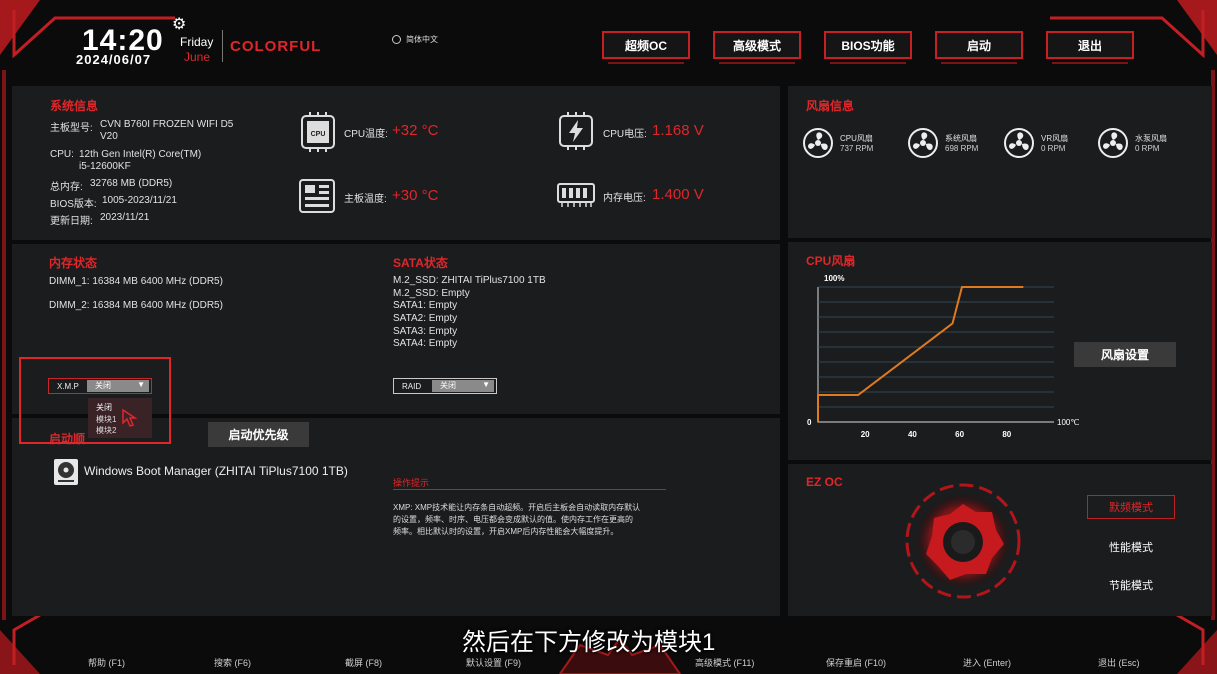  I want to click on oc-mode-default-label: 默频模式, so click(1131, 508).